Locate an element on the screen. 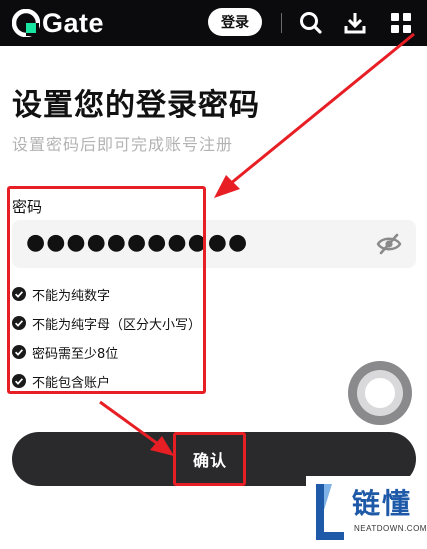 The width and height of the screenshot is (427, 549). watermark-site: NEATDOWN.COM is located at coordinates (390, 528).